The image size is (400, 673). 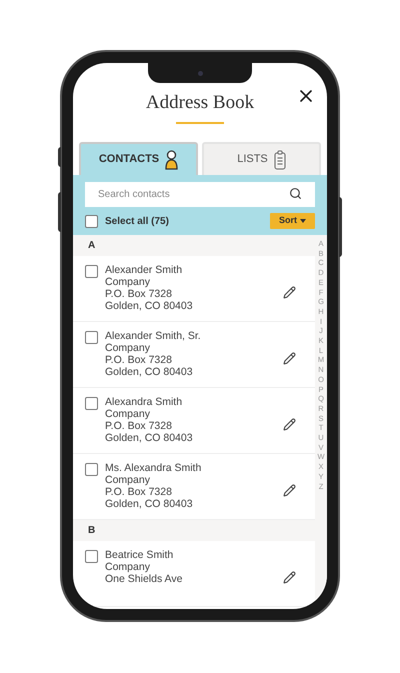 I want to click on contact-name: Alexandra Smith, so click(x=144, y=402).